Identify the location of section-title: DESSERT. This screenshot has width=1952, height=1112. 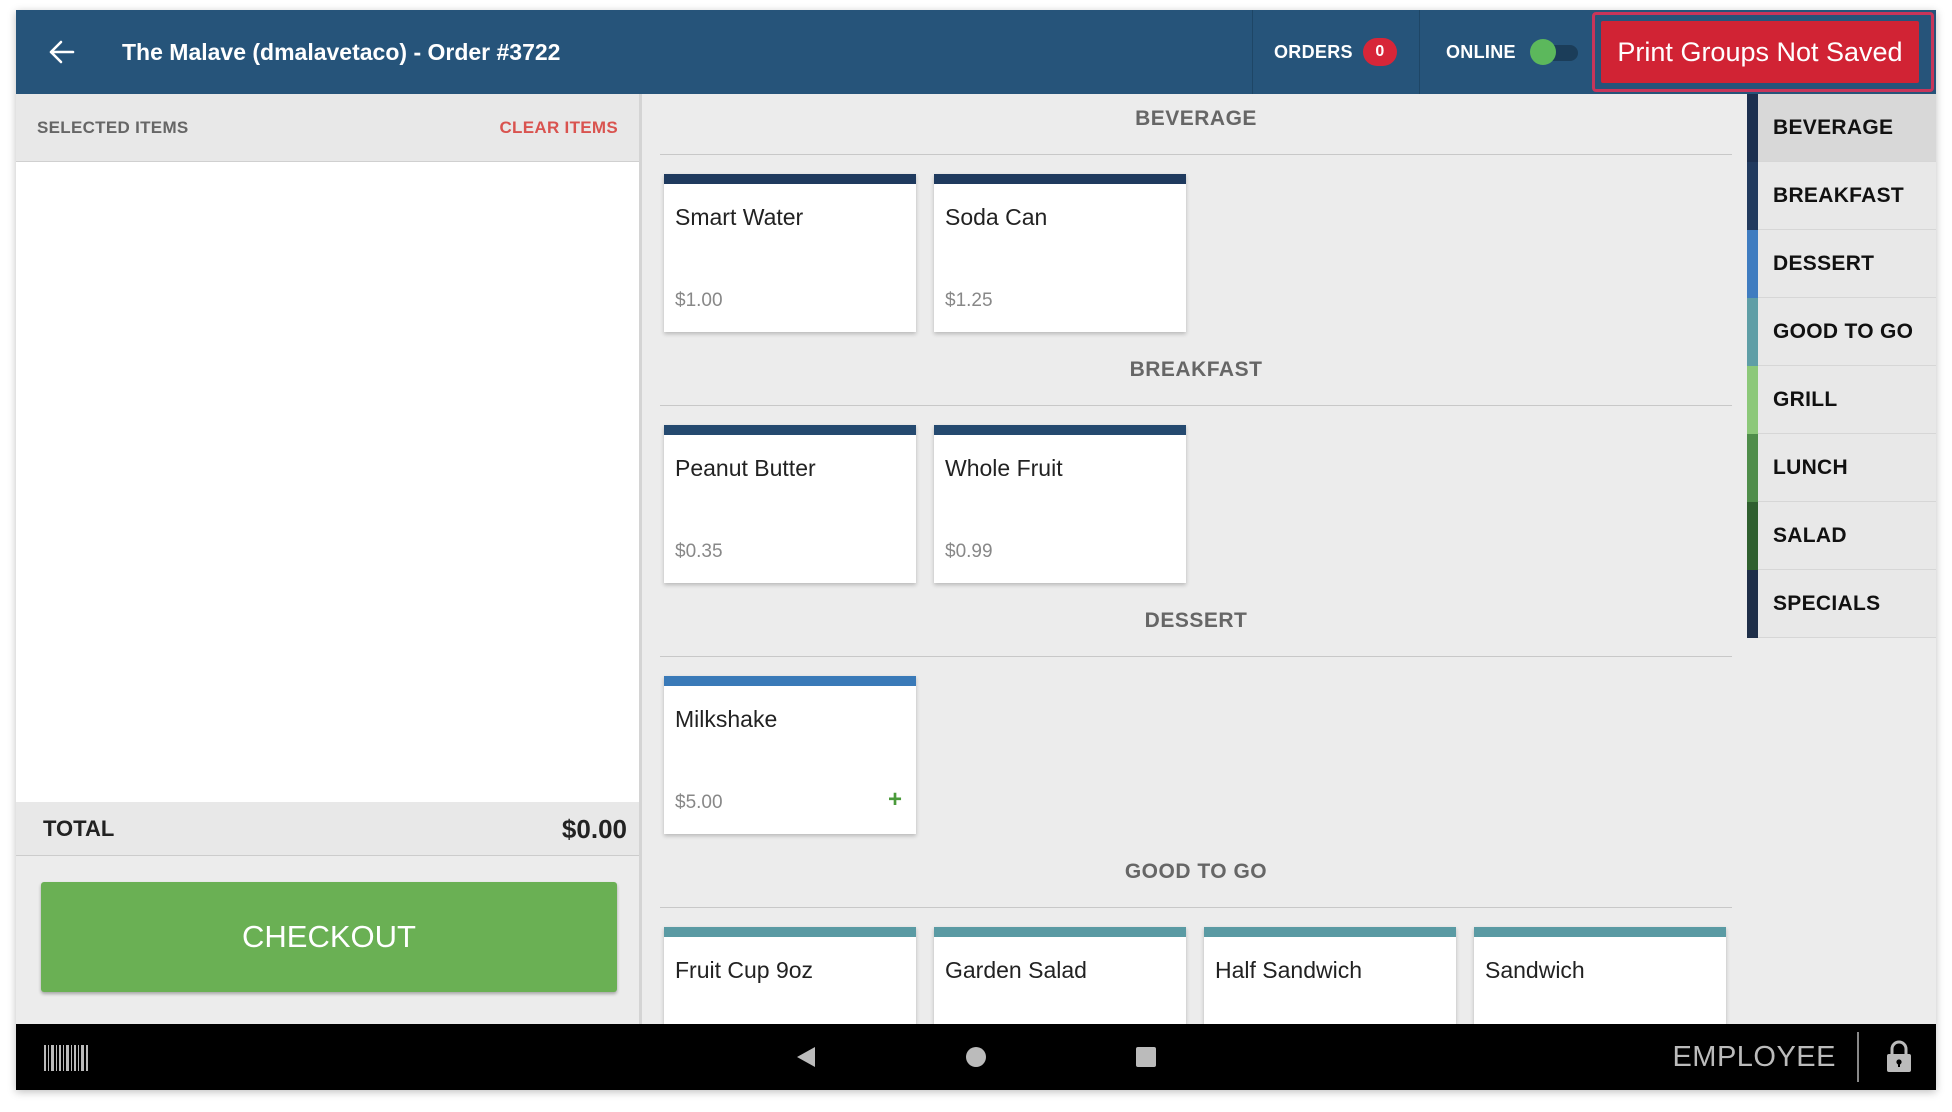
(1196, 626).